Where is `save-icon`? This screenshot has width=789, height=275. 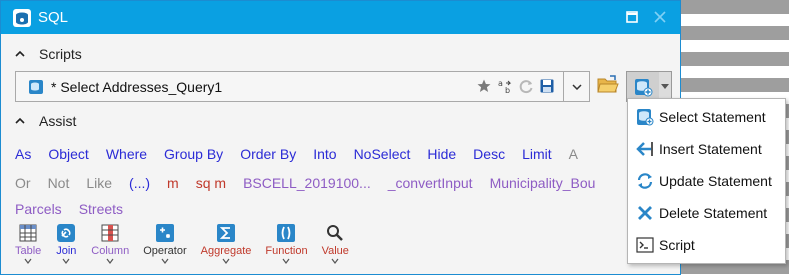 save-icon is located at coordinates (547, 86).